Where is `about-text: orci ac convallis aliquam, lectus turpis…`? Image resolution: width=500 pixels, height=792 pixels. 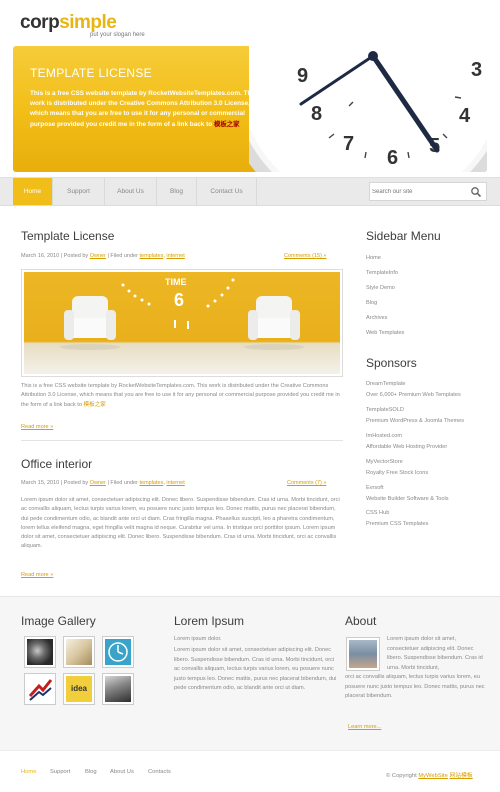
about-text: orci ac convallis aliquam, lectus turpis… is located at coordinates (415, 686).